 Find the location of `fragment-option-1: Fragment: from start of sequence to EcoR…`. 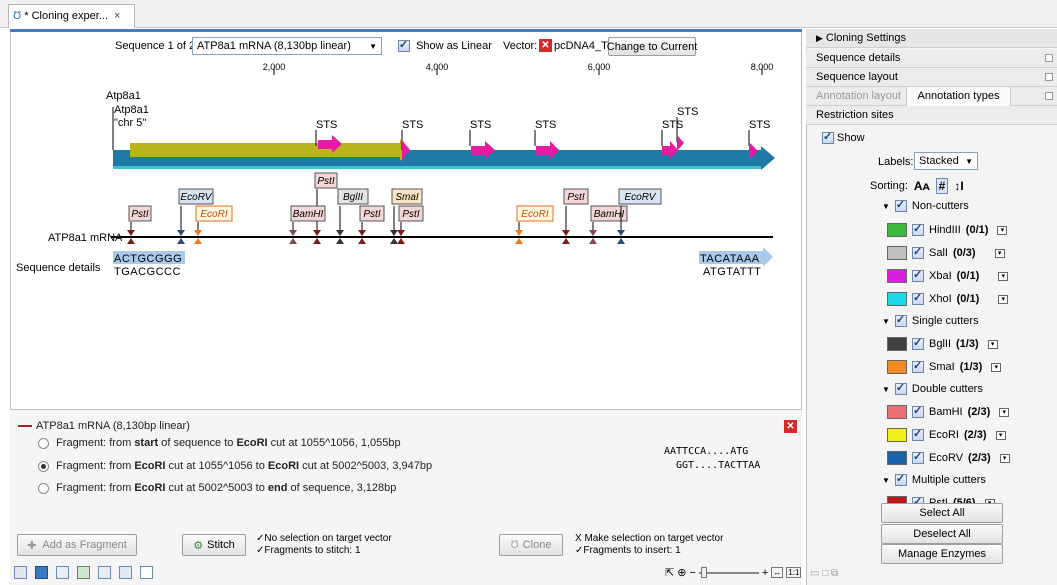

fragment-option-1: Fragment: from start of sequence to EcoR… is located at coordinates (219, 443).